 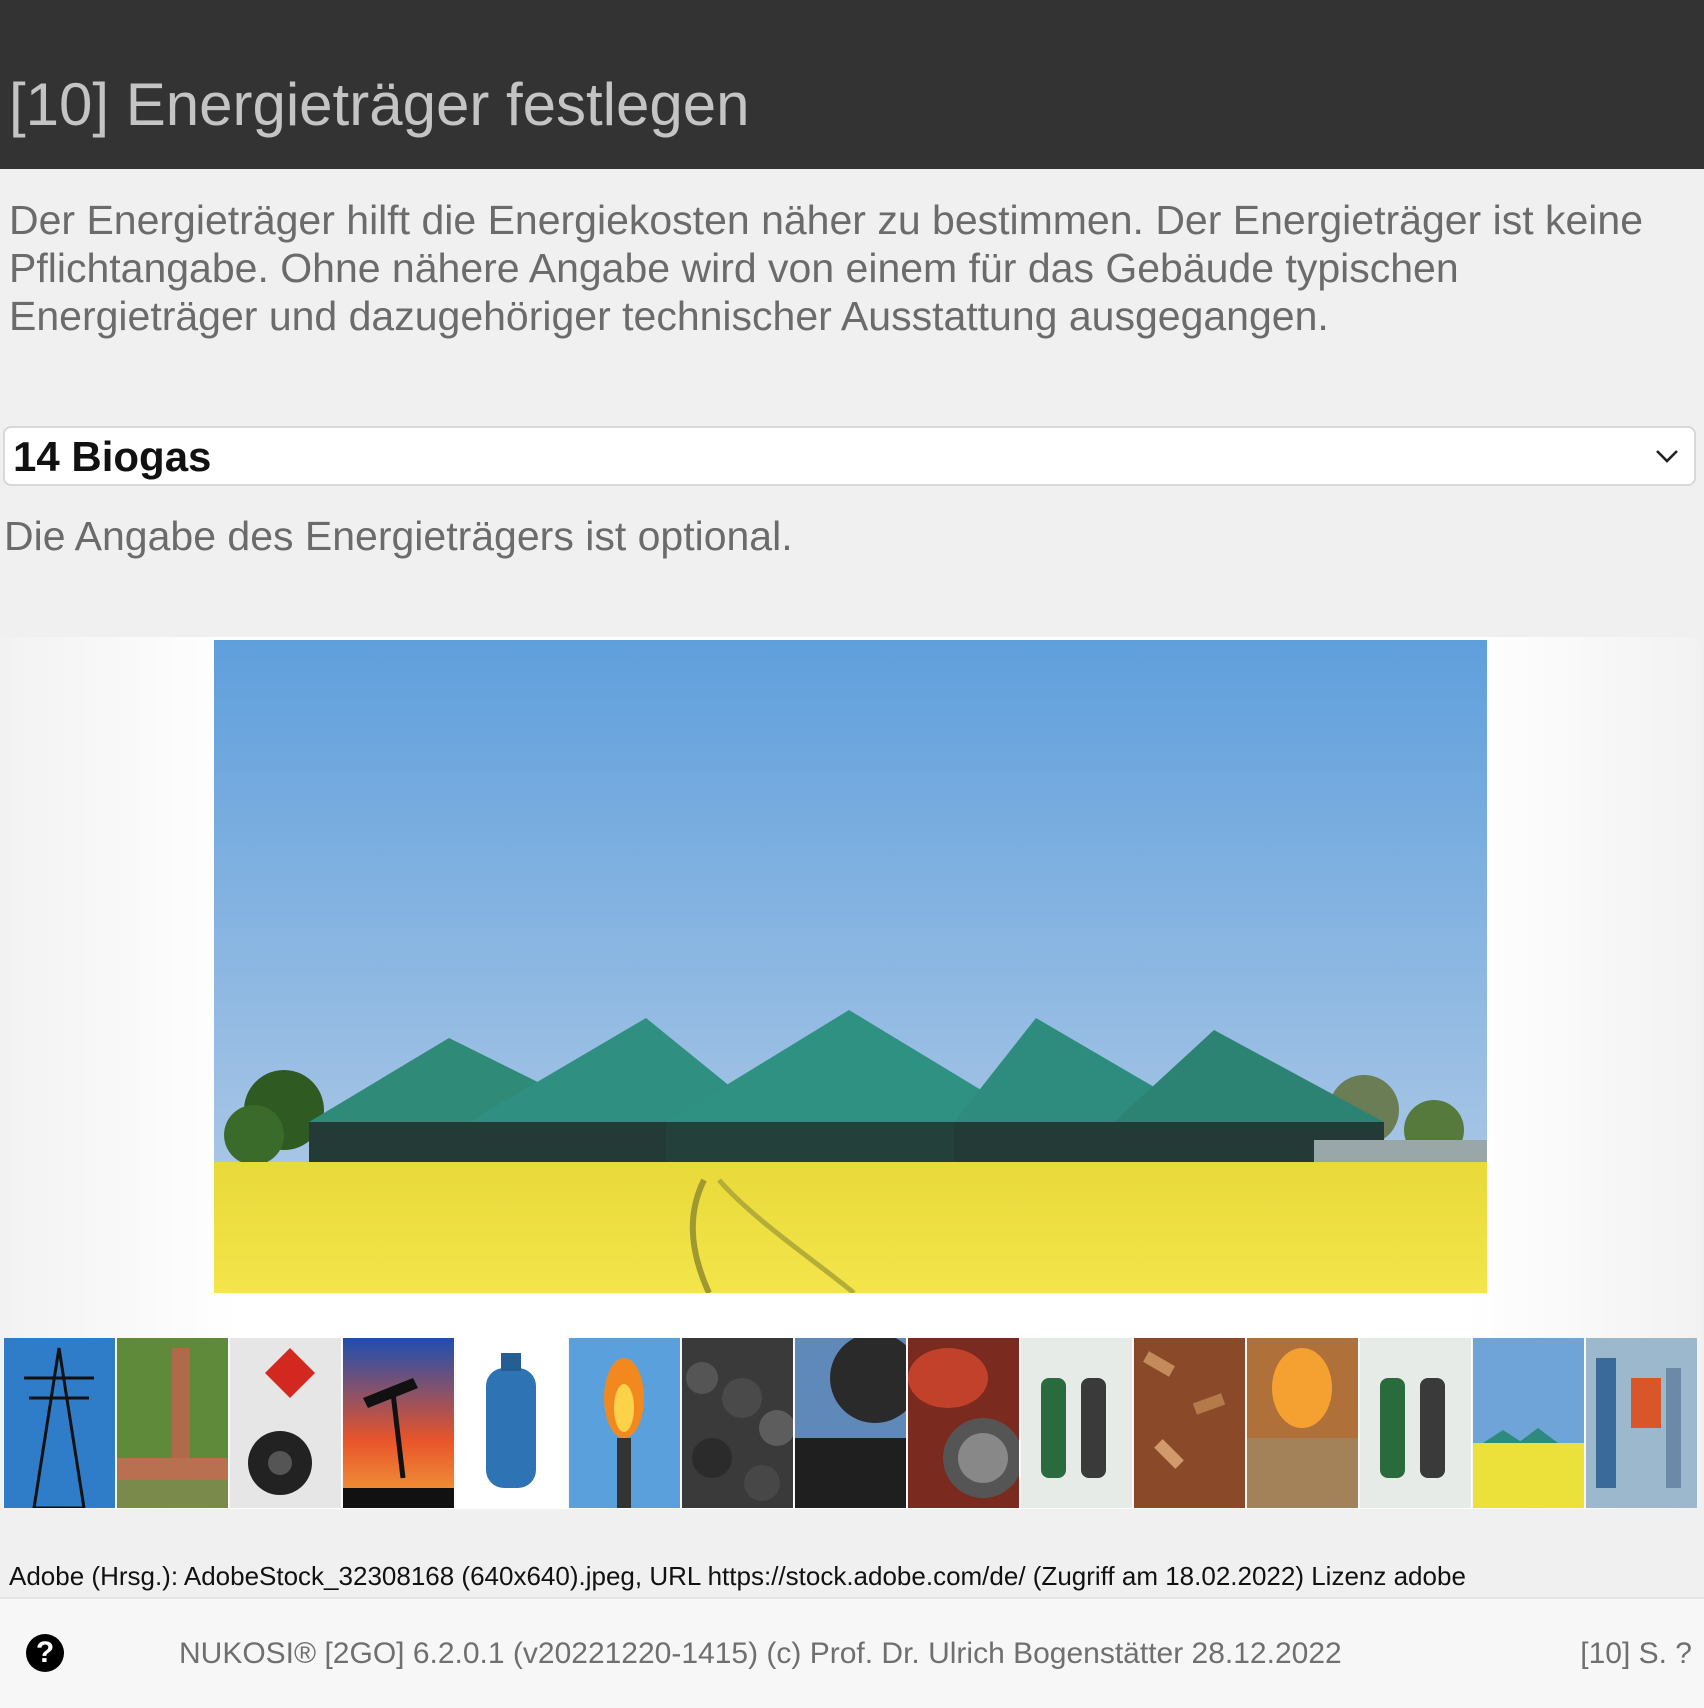 What do you see at coordinates (1528, 1423) in the screenshot?
I see `thumb-biogas-plant` at bounding box center [1528, 1423].